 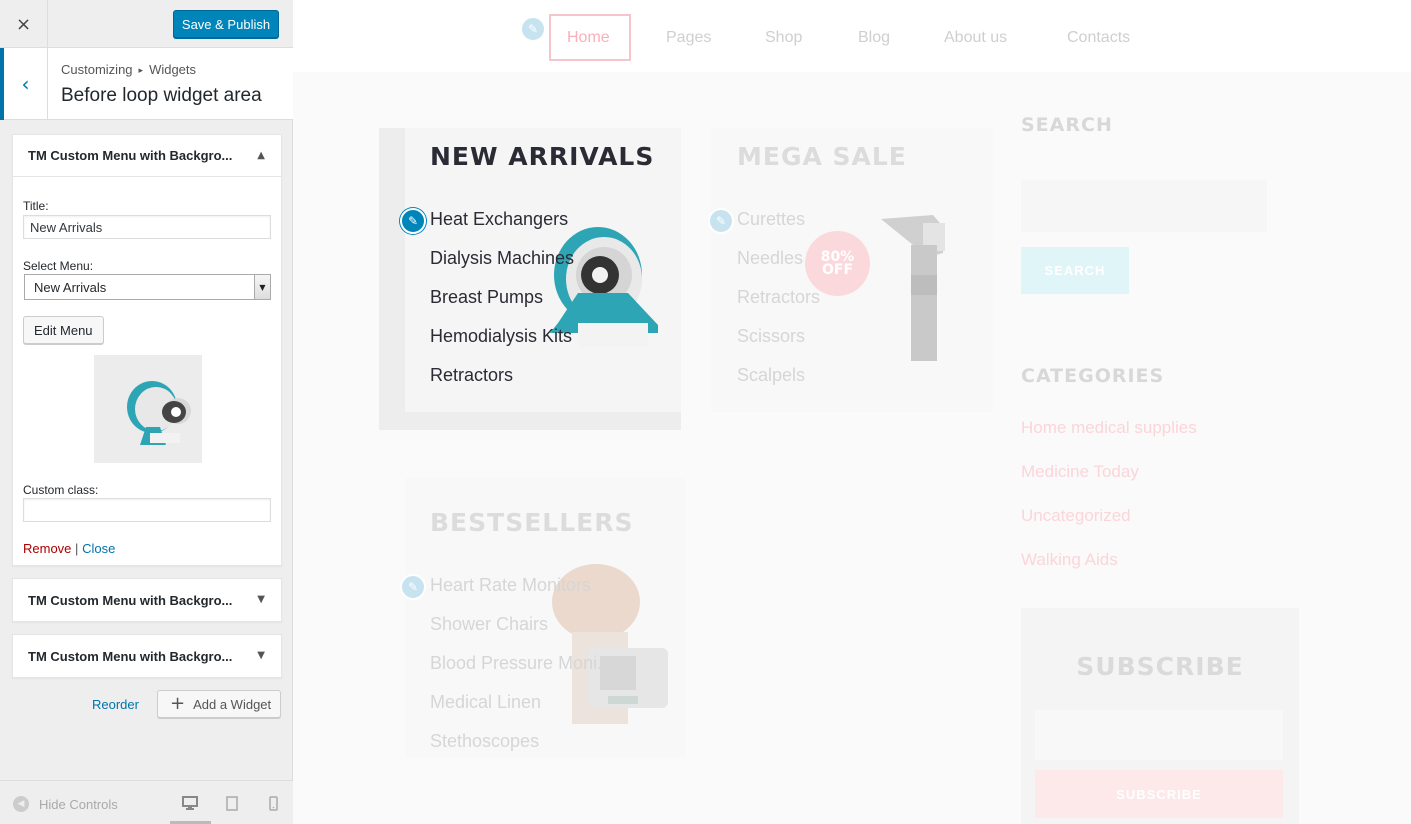 What do you see at coordinates (70, 287) in the screenshot?
I see `menu-select-value: New Arrivals` at bounding box center [70, 287].